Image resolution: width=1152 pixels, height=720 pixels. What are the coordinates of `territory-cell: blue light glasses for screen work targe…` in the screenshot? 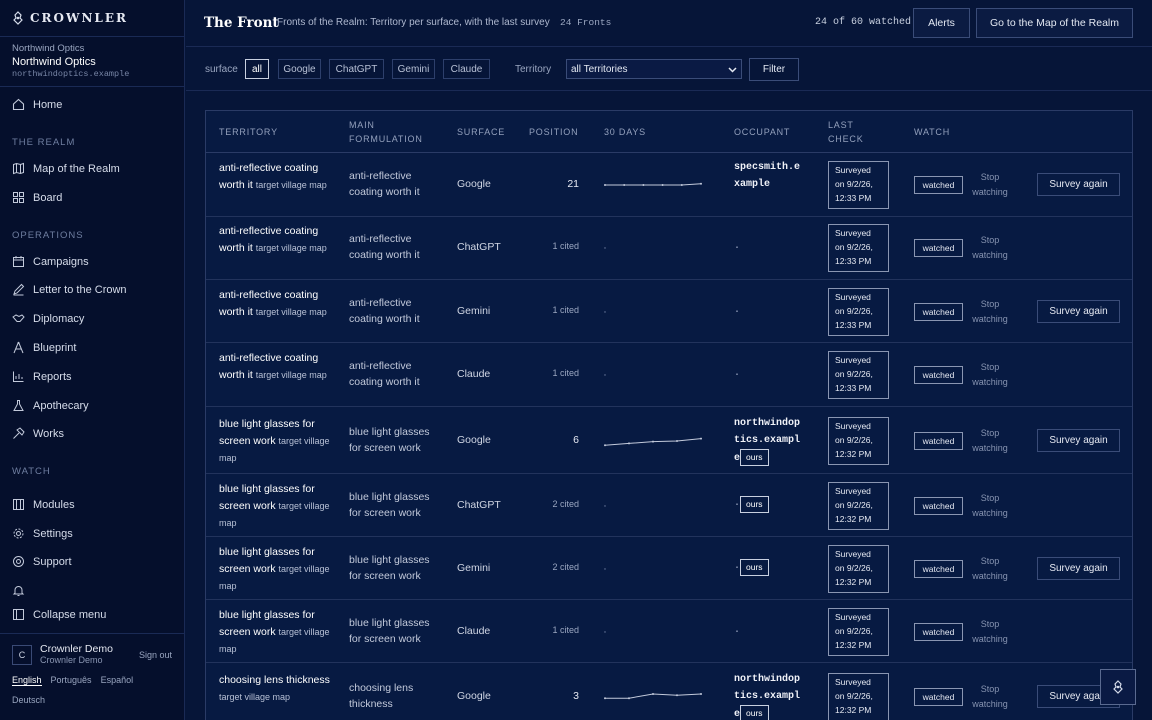 It's located at (278, 506).